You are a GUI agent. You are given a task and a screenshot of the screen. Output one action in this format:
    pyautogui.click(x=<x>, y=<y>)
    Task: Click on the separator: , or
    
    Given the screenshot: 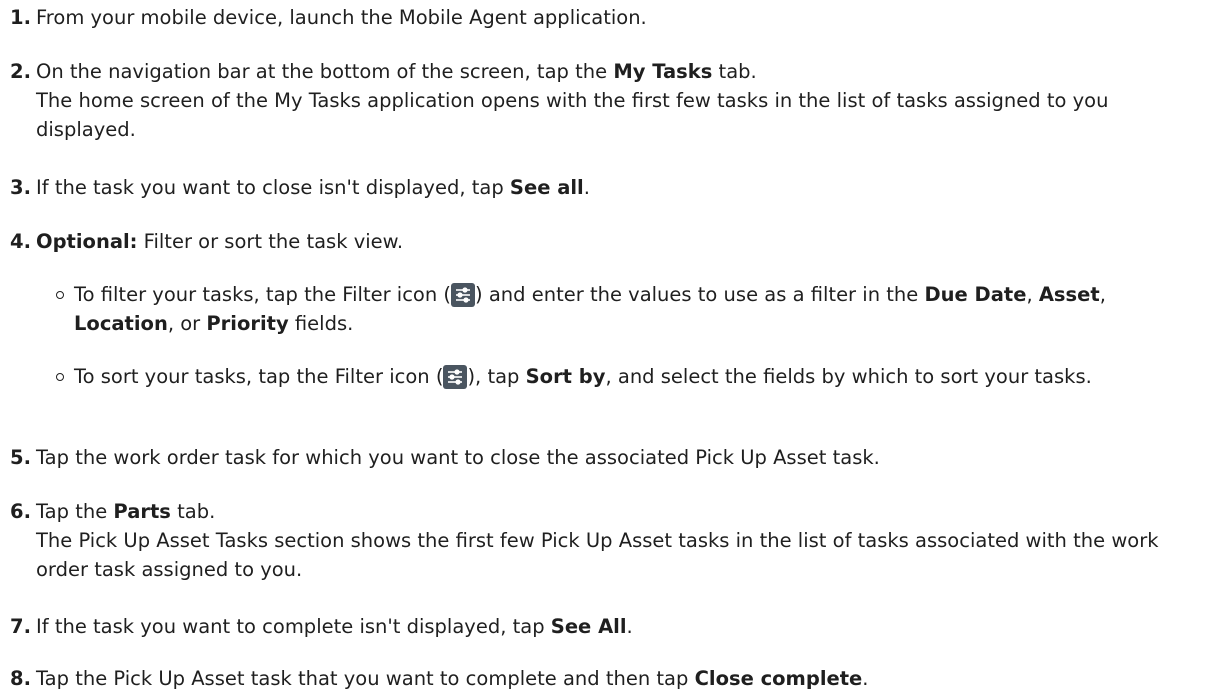 What is the action you would take?
    pyautogui.click(x=187, y=323)
    